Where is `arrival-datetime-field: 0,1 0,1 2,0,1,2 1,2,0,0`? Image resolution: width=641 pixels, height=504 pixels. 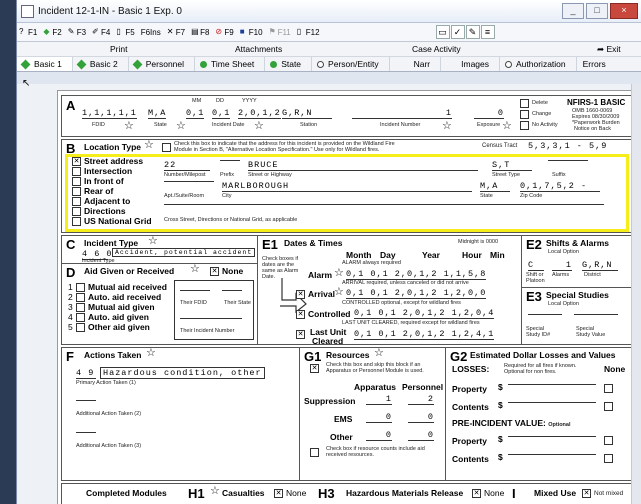 arrival-datetime-field: 0,1 0,1 2,0,1,2 1,2,0,0 is located at coordinates (416, 293).